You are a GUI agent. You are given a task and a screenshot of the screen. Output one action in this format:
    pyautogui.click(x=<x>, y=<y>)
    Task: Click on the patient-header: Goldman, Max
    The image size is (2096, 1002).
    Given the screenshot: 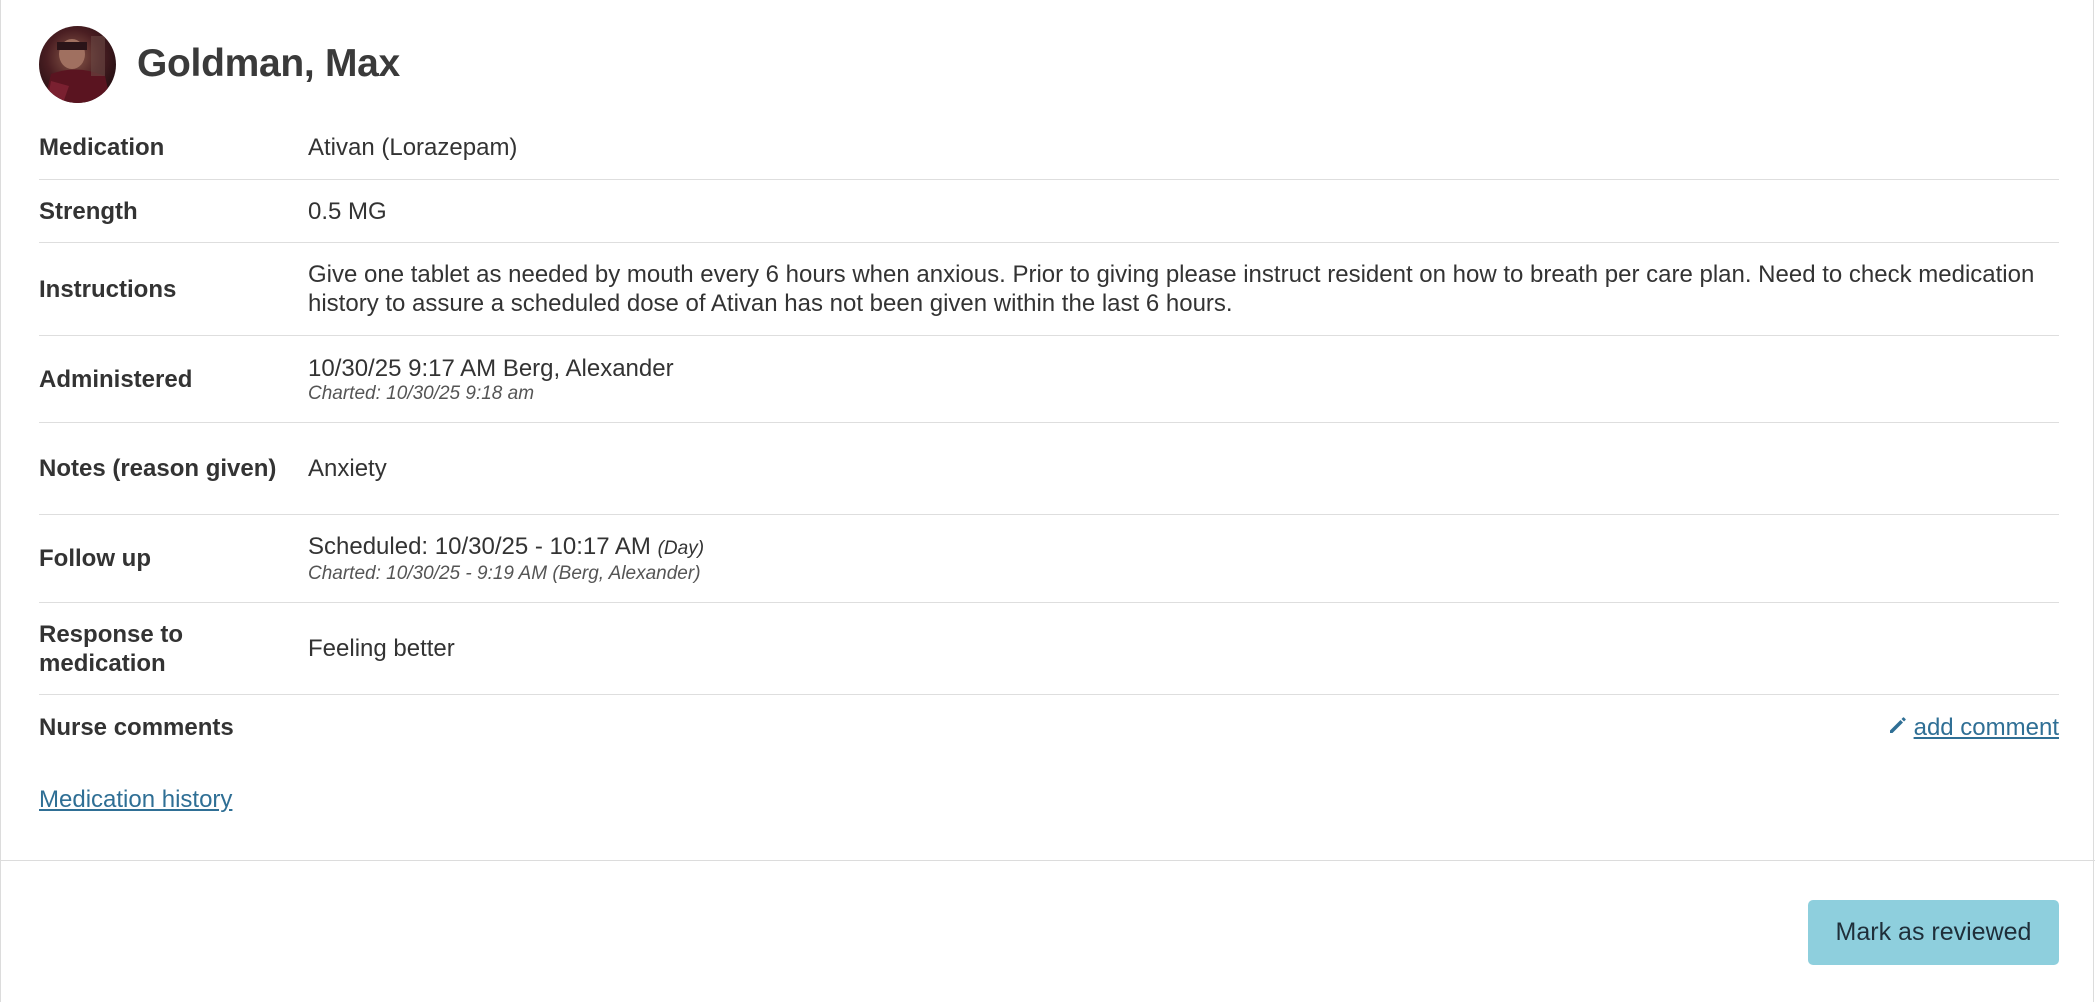 What is the action you would take?
    pyautogui.click(x=219, y=64)
    